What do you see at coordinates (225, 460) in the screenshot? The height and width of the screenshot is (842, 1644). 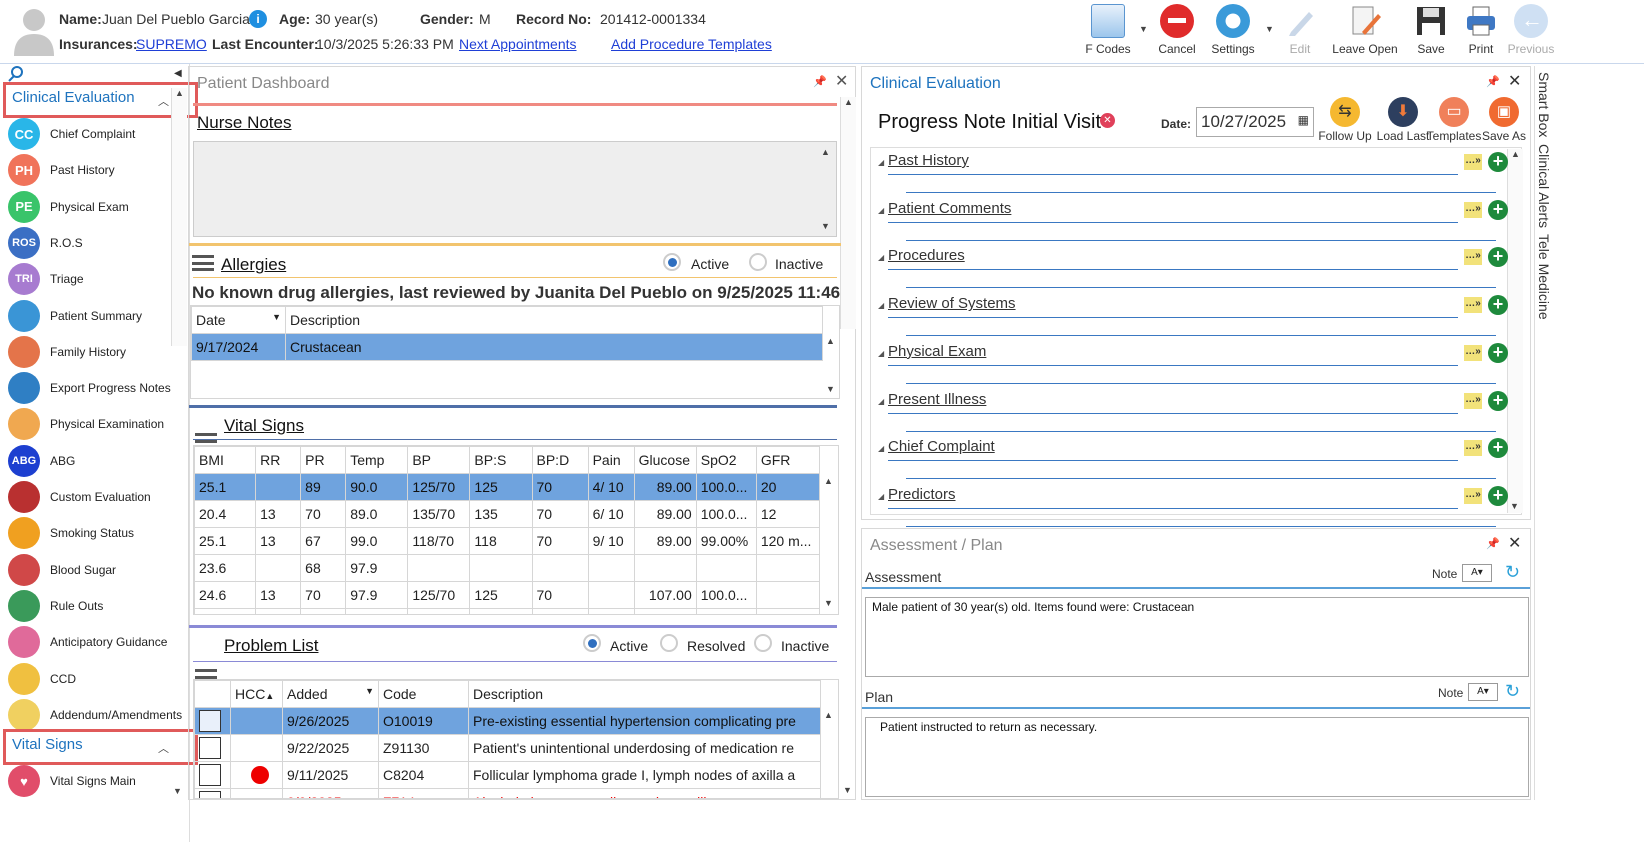 I see `col-bmi: BMI` at bounding box center [225, 460].